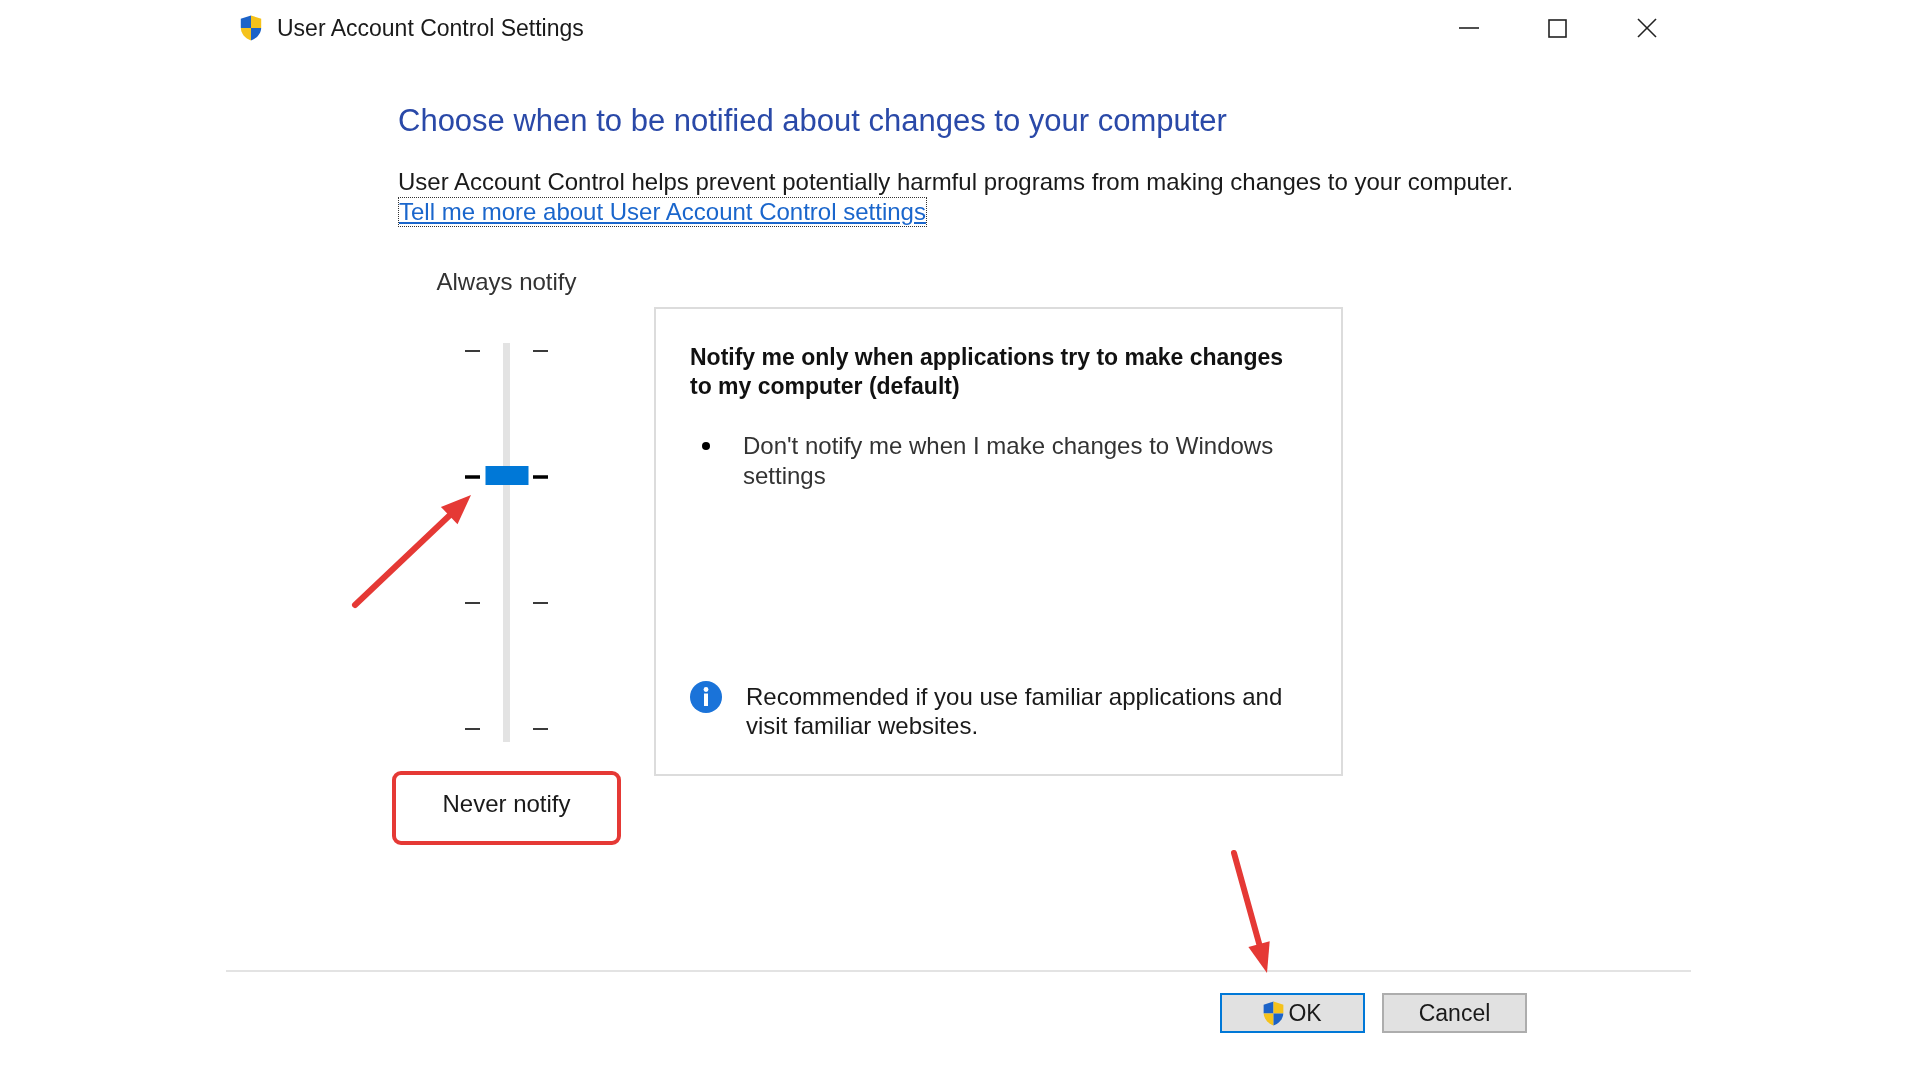 This screenshot has width=1920, height=1080. I want to click on ok-button: OK, so click(1292, 1013).